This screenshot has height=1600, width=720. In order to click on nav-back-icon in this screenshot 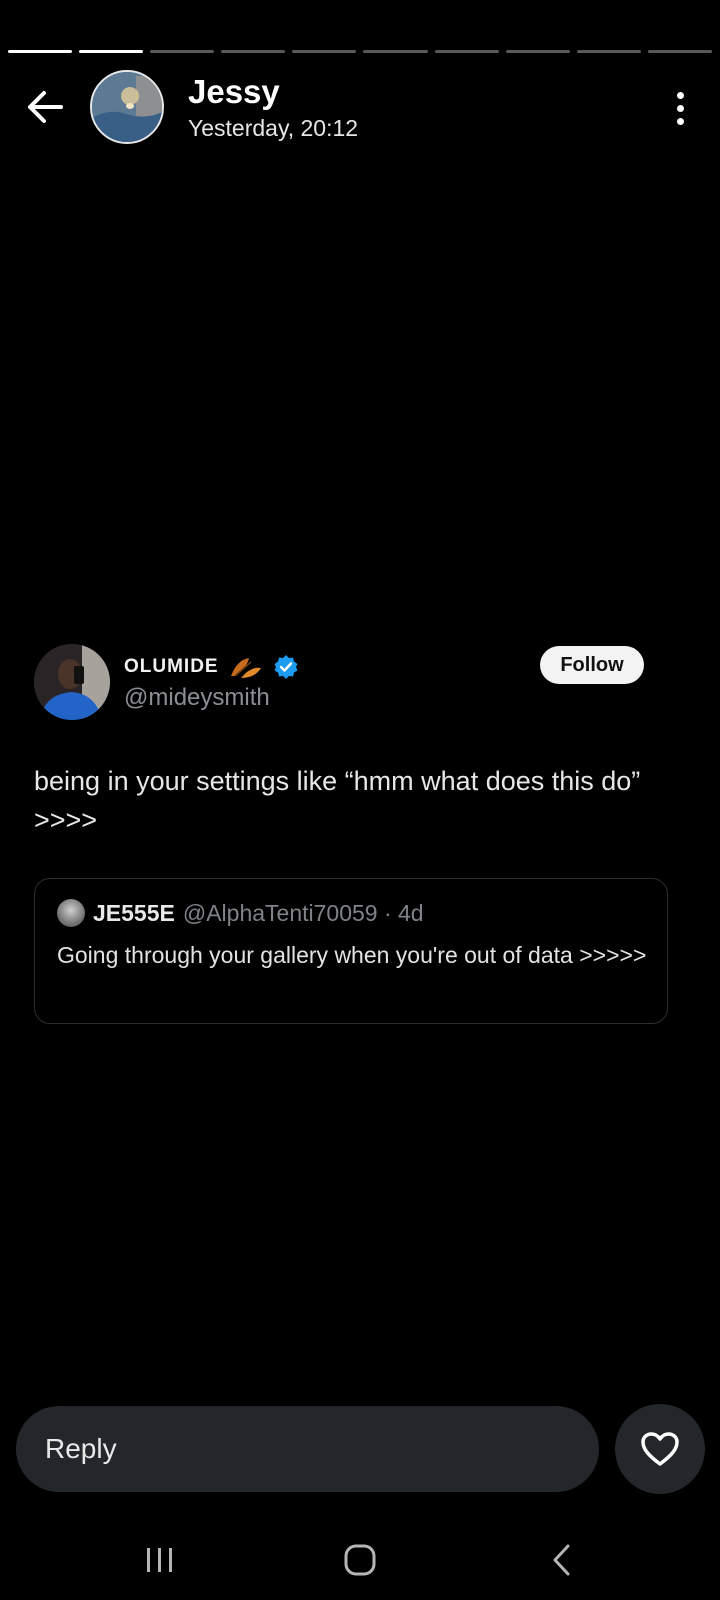, I will do `click(561, 1560)`.